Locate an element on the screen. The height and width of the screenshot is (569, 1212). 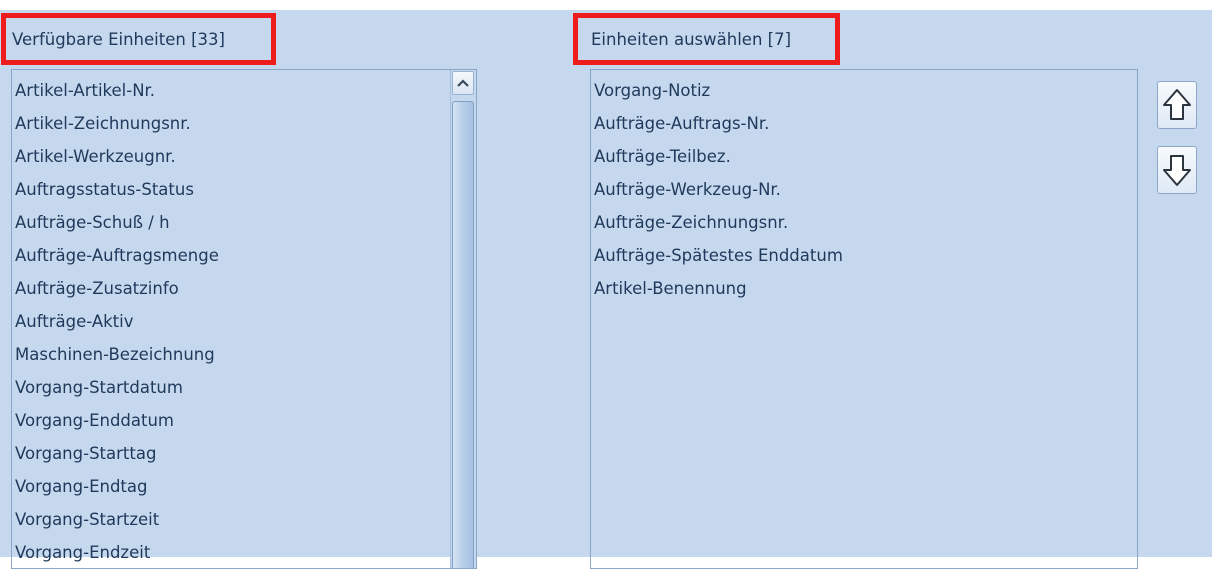
available-units-title: Verfügbare Einheiten [33] is located at coordinates (118, 39).